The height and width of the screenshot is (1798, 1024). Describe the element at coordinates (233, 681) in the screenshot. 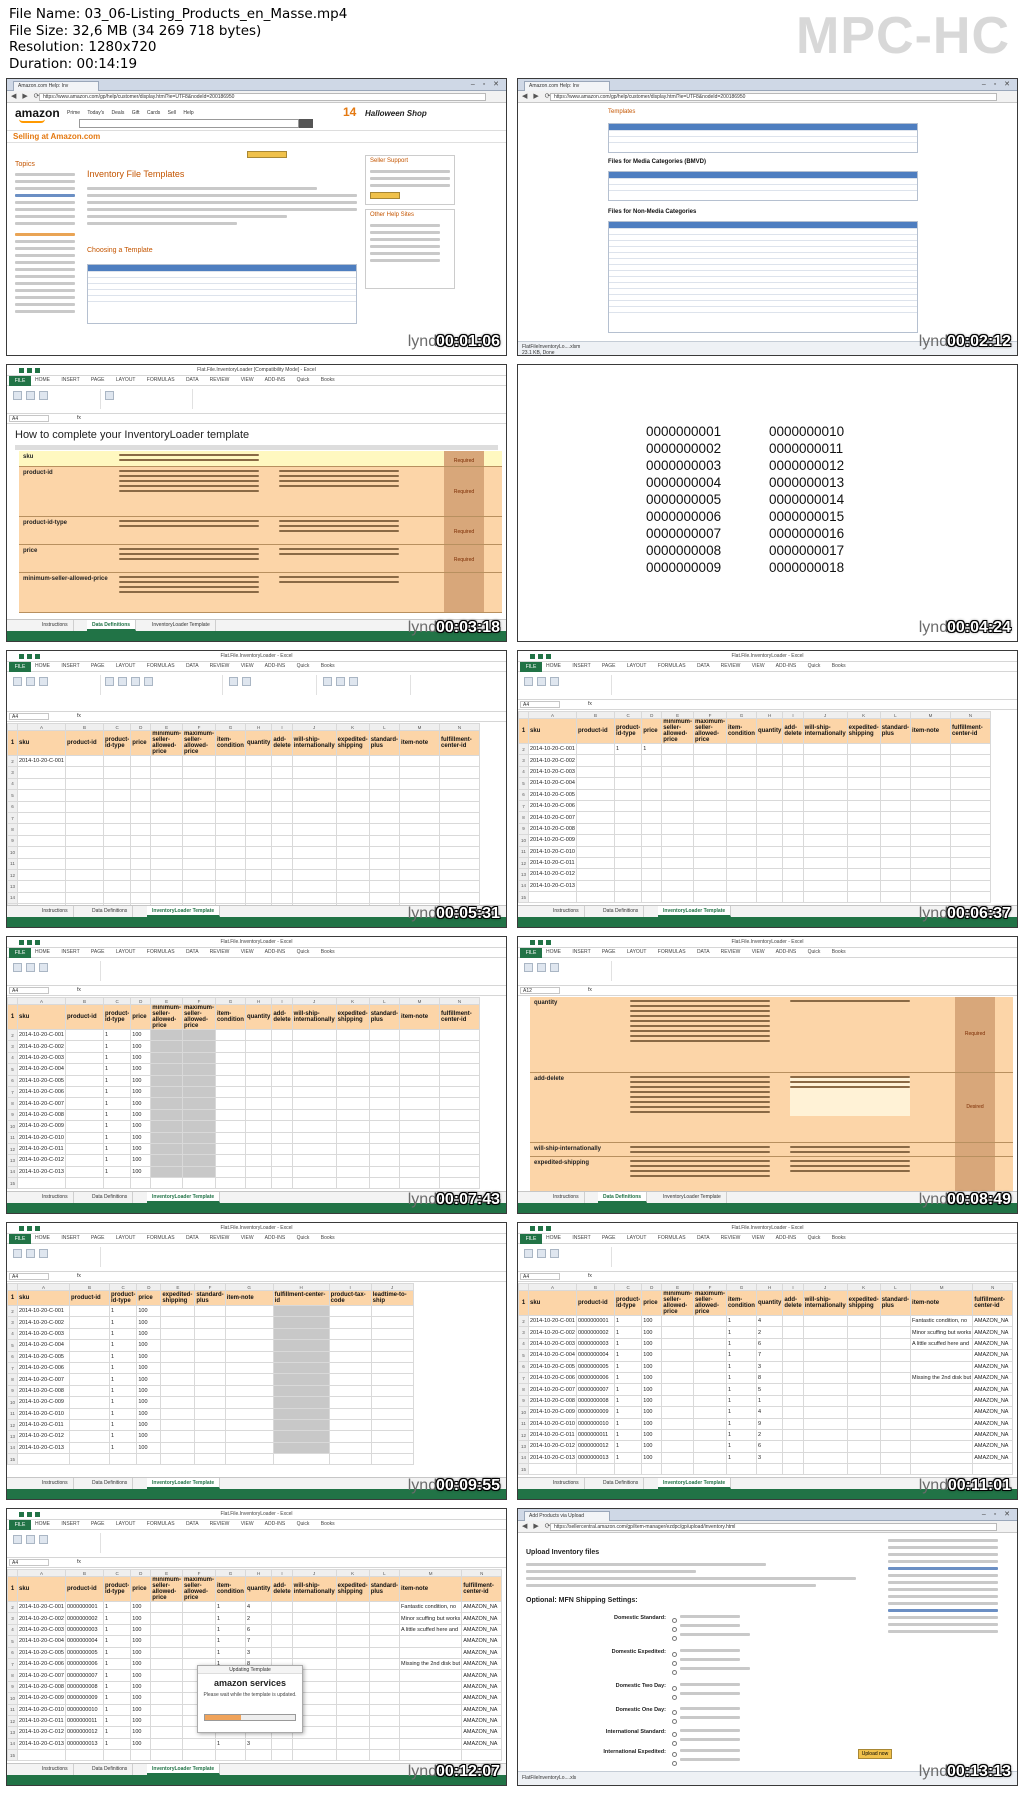

I see `align-icon` at that location.